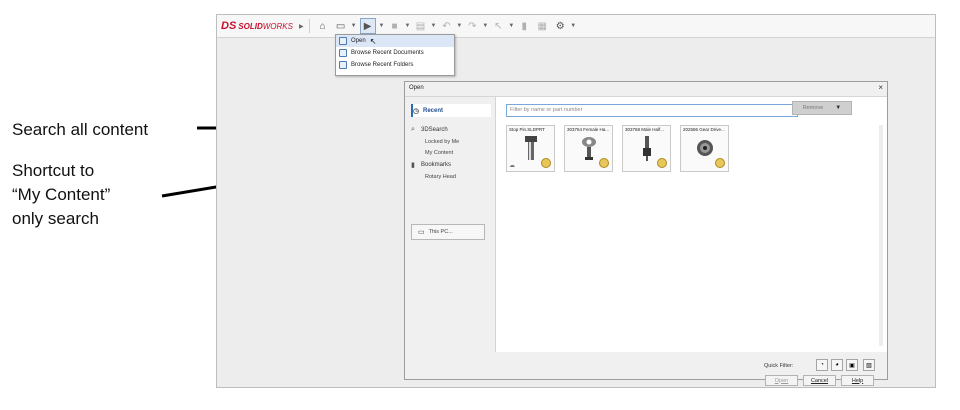 The image size is (960, 410). What do you see at coordinates (433, 110) in the screenshot?
I see `nav-item-label: Recent` at bounding box center [433, 110].